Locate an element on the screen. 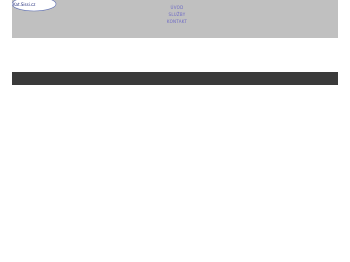 The height and width of the screenshot is (262, 350). nav-link-sluzby: SLUŽBY is located at coordinates (177, 14).